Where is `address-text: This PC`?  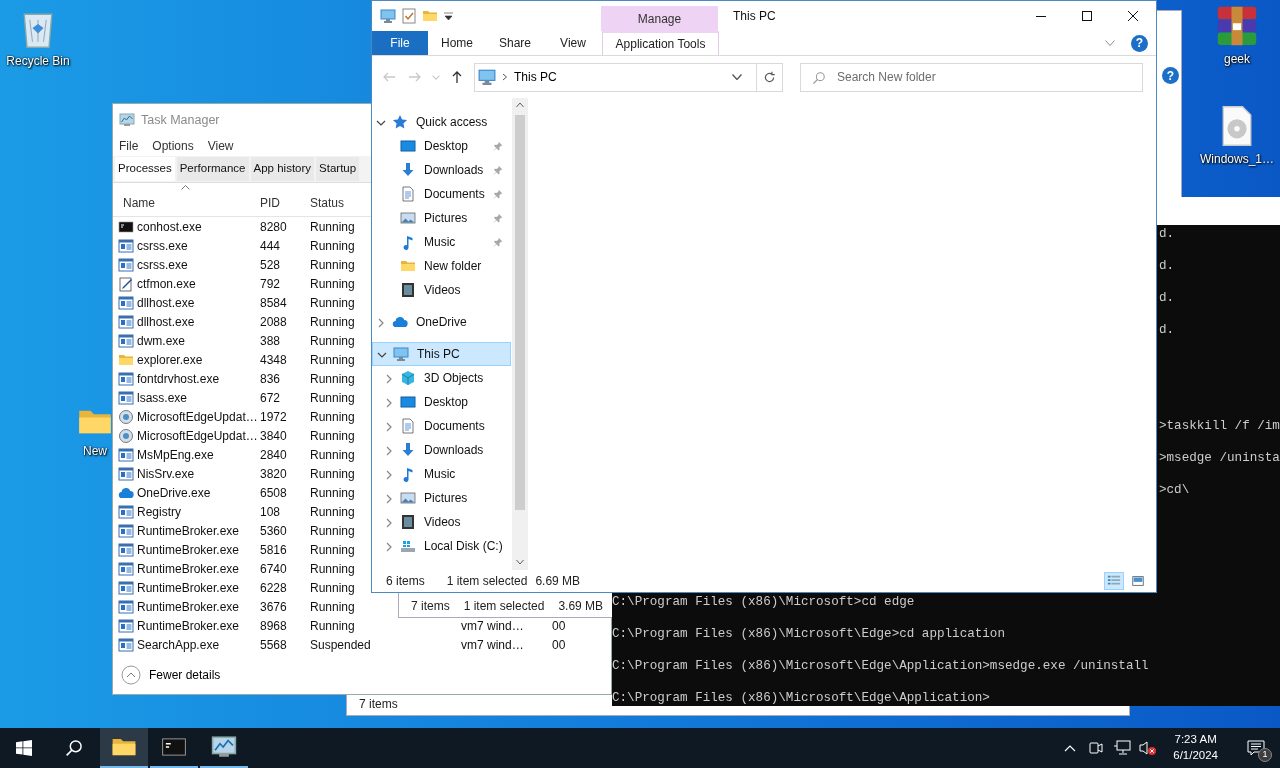 address-text: This PC is located at coordinates (536, 77).